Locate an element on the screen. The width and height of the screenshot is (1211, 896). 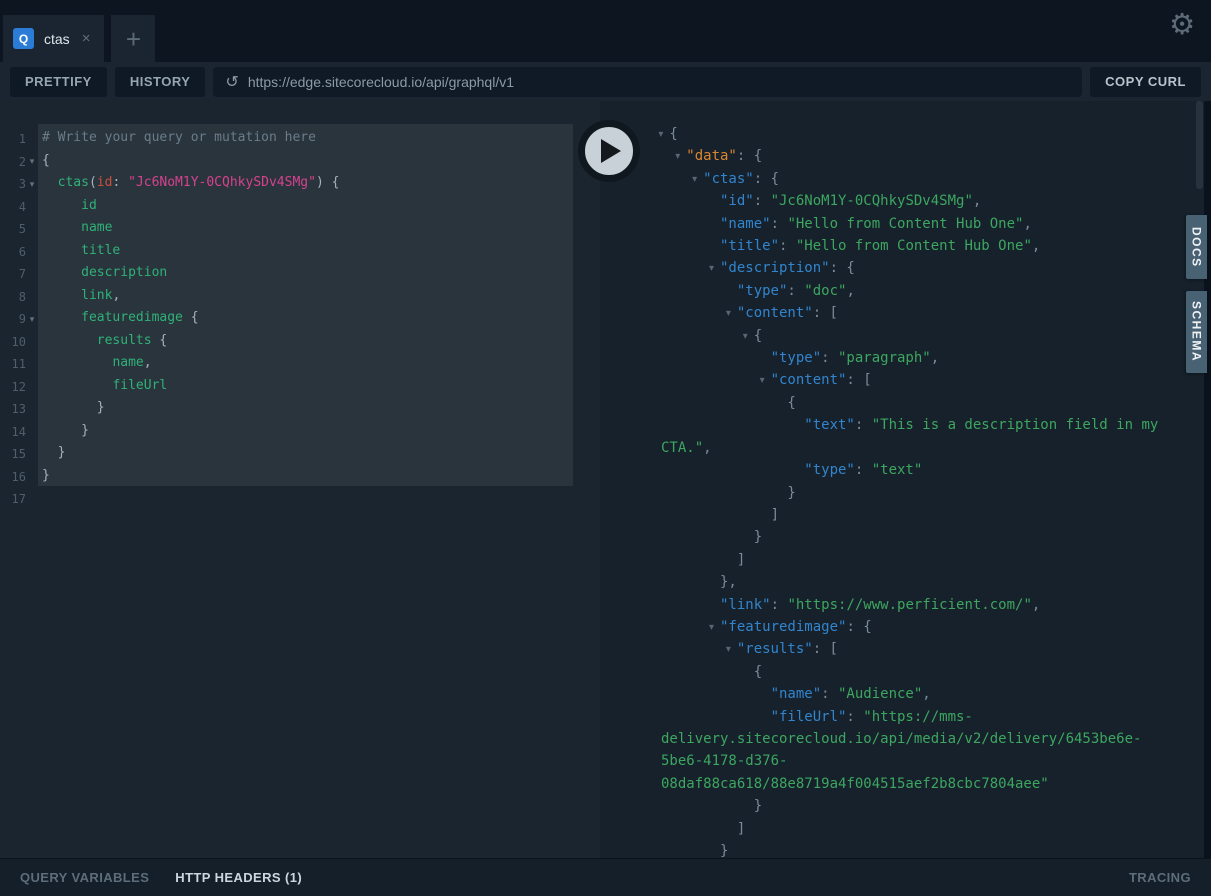
code-token: "Hello from Content Hub One" is located at coordinates (905, 223).